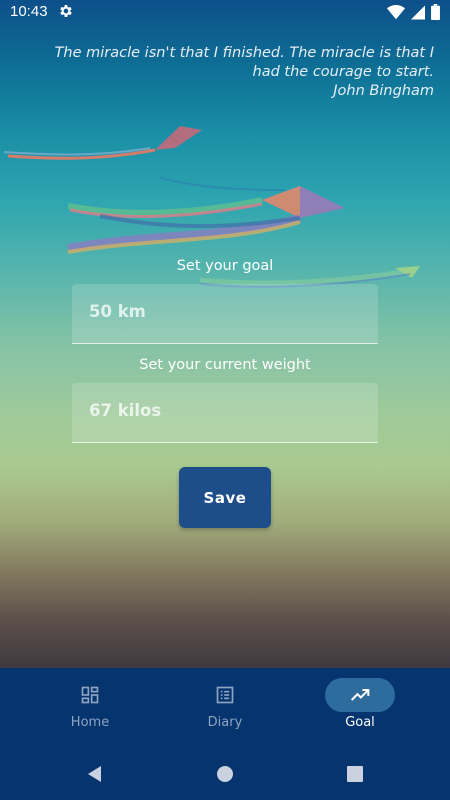 This screenshot has height=800, width=450. I want to click on nav-label-goal: Goal, so click(360, 722).